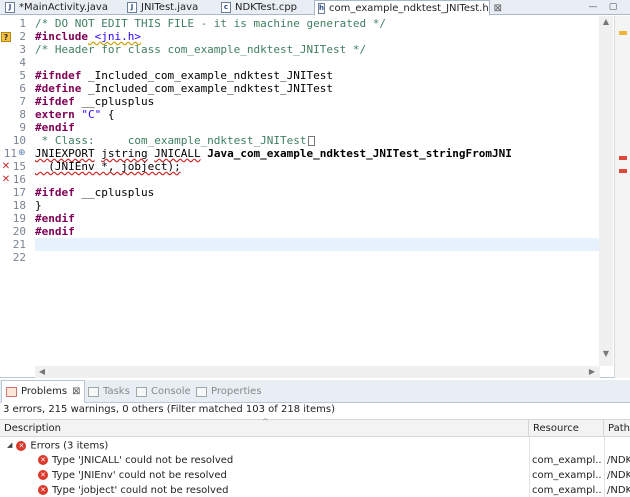 Image resolution: width=630 pixels, height=497 pixels. What do you see at coordinates (177, 153) in the screenshot?
I see `code-token: JNICALL` at bounding box center [177, 153].